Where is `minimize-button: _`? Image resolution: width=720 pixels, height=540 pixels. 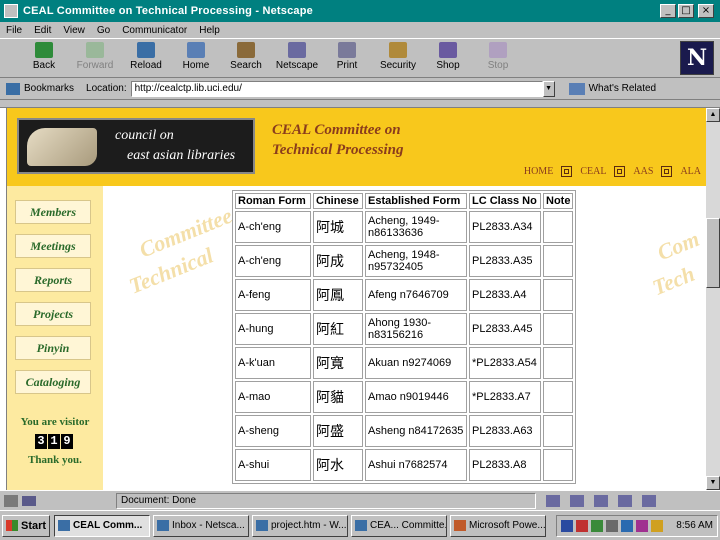
minimize-button: _ is located at coordinates (668, 11).